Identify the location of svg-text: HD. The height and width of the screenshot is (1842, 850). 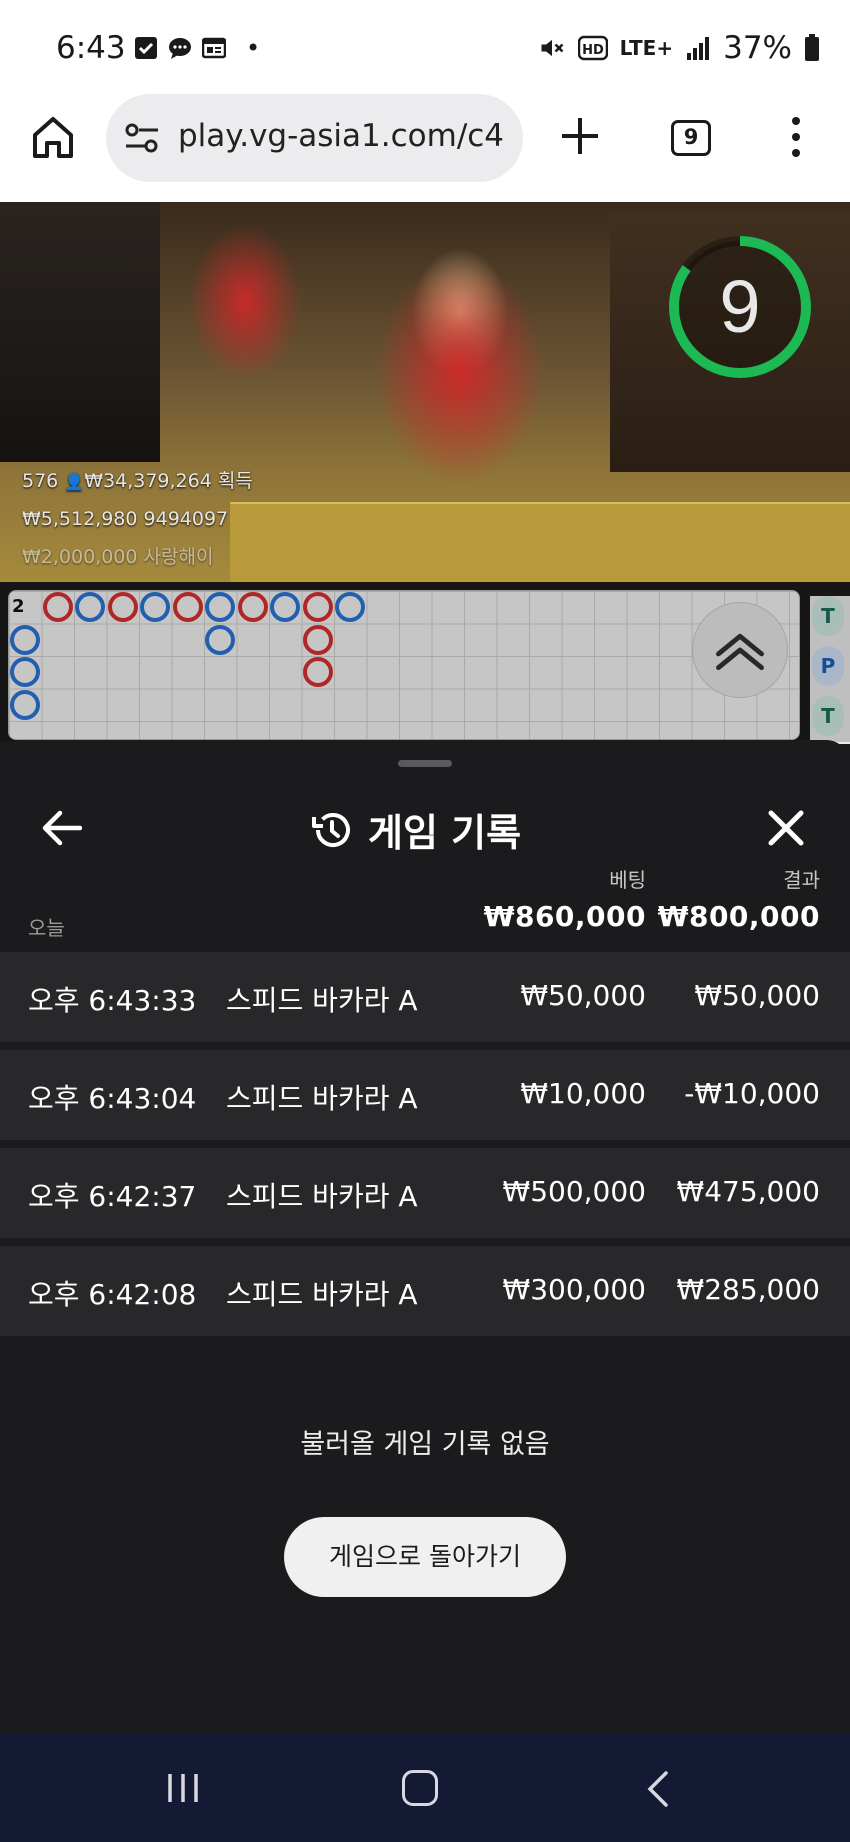
(593, 50).